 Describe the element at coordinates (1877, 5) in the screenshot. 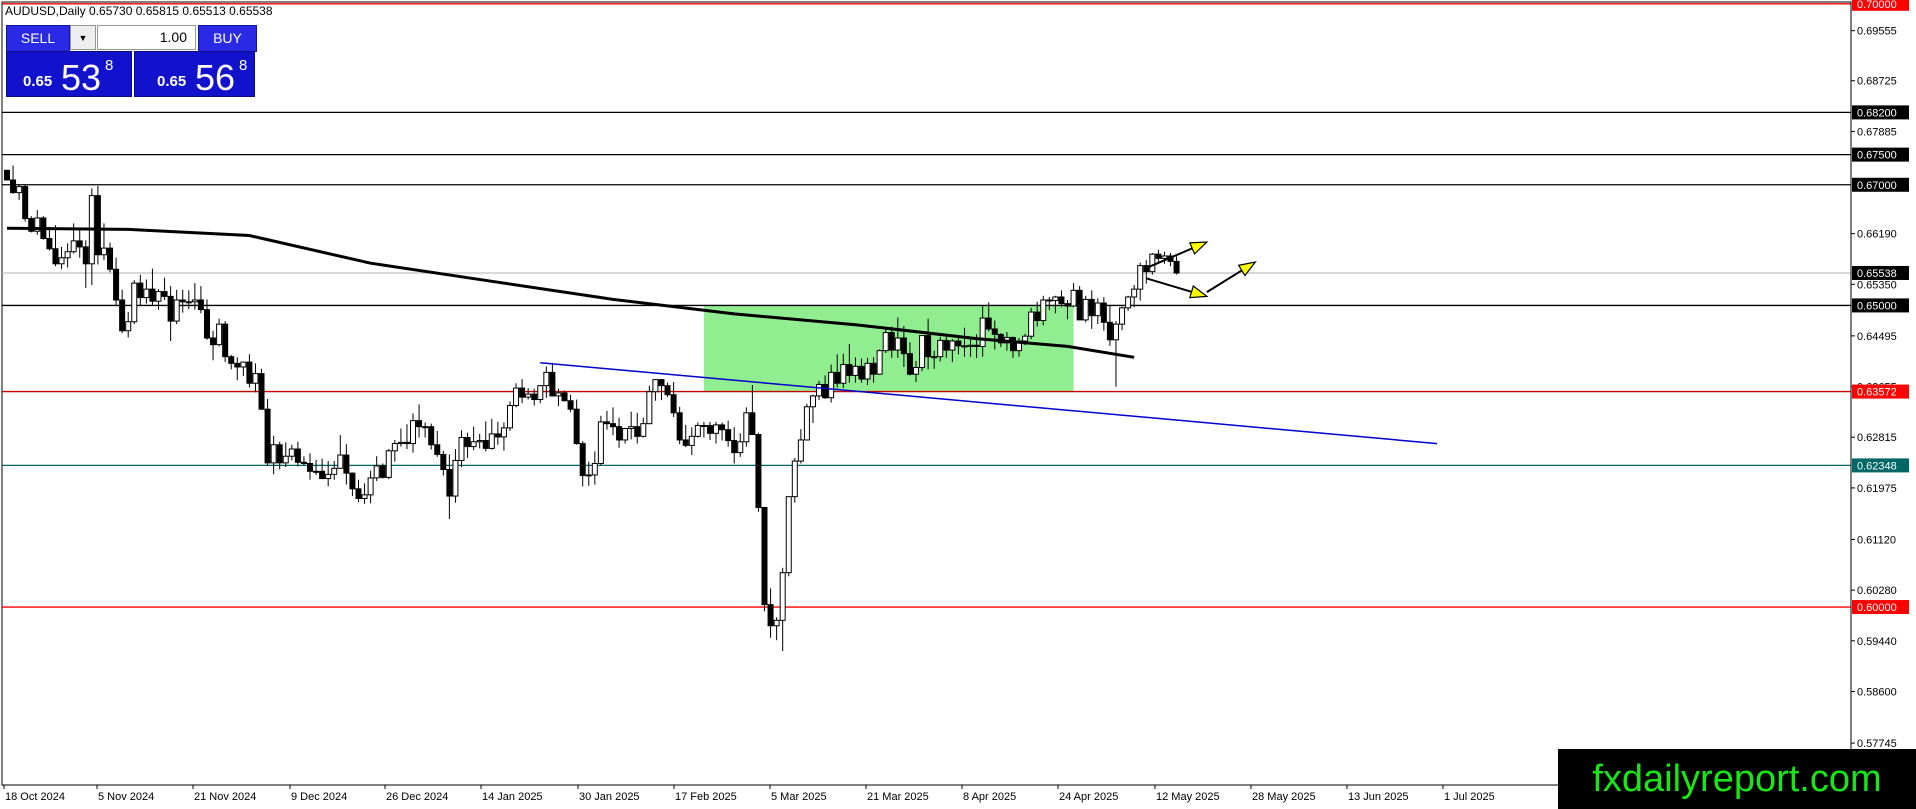

I see `level-price-tag-label: 0.70000` at that location.